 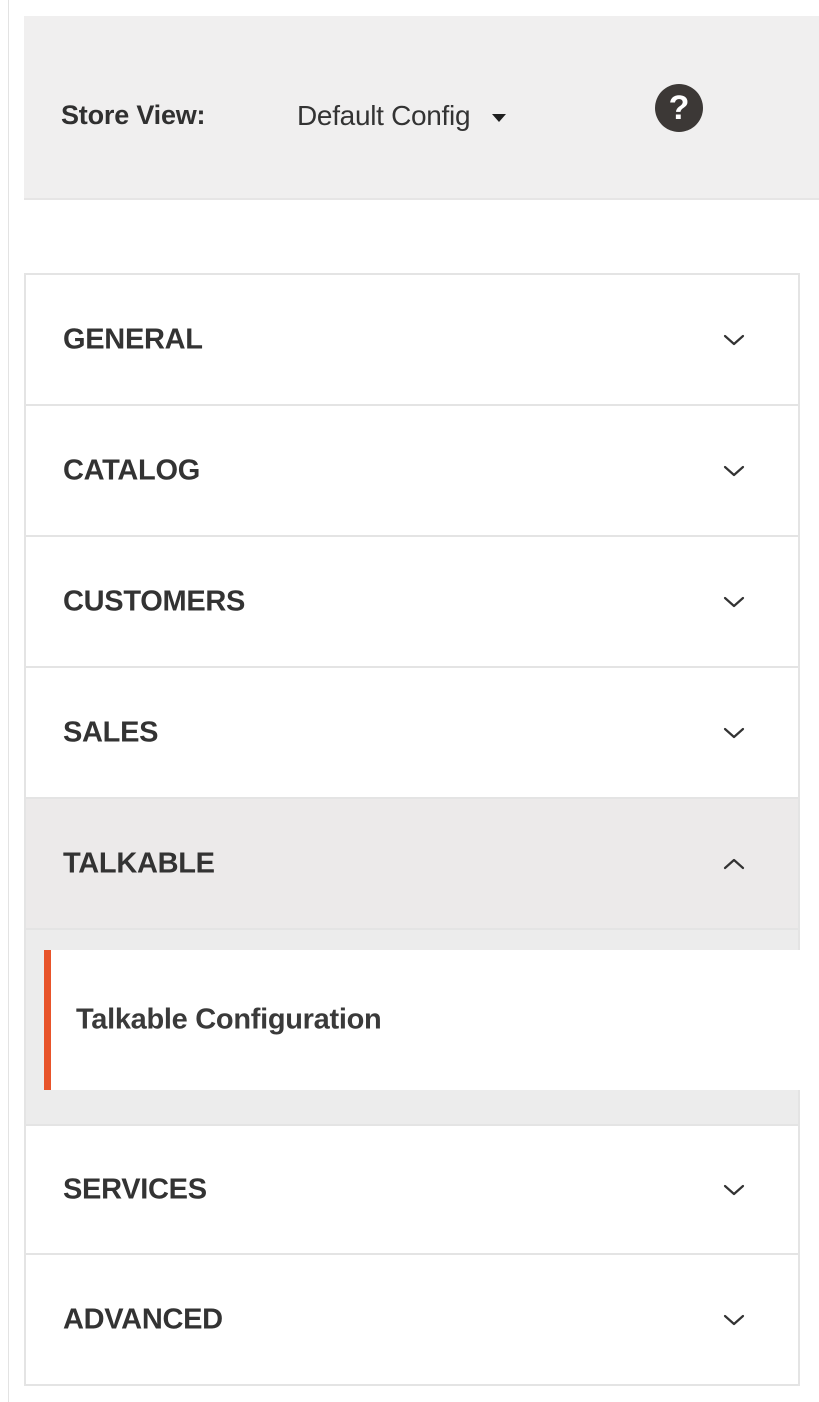 What do you see at coordinates (133, 115) in the screenshot?
I see `store-view-label: Store View:` at bounding box center [133, 115].